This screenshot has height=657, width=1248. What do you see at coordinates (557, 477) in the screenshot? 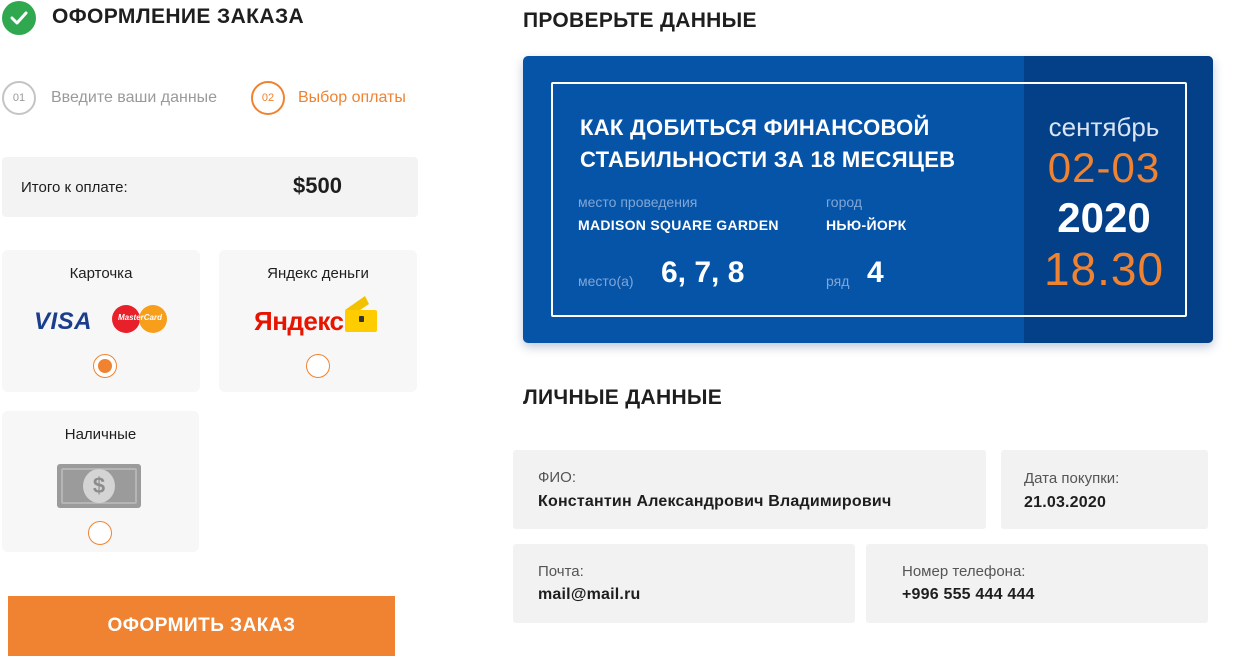
I see `name-label: ФИО:` at bounding box center [557, 477].